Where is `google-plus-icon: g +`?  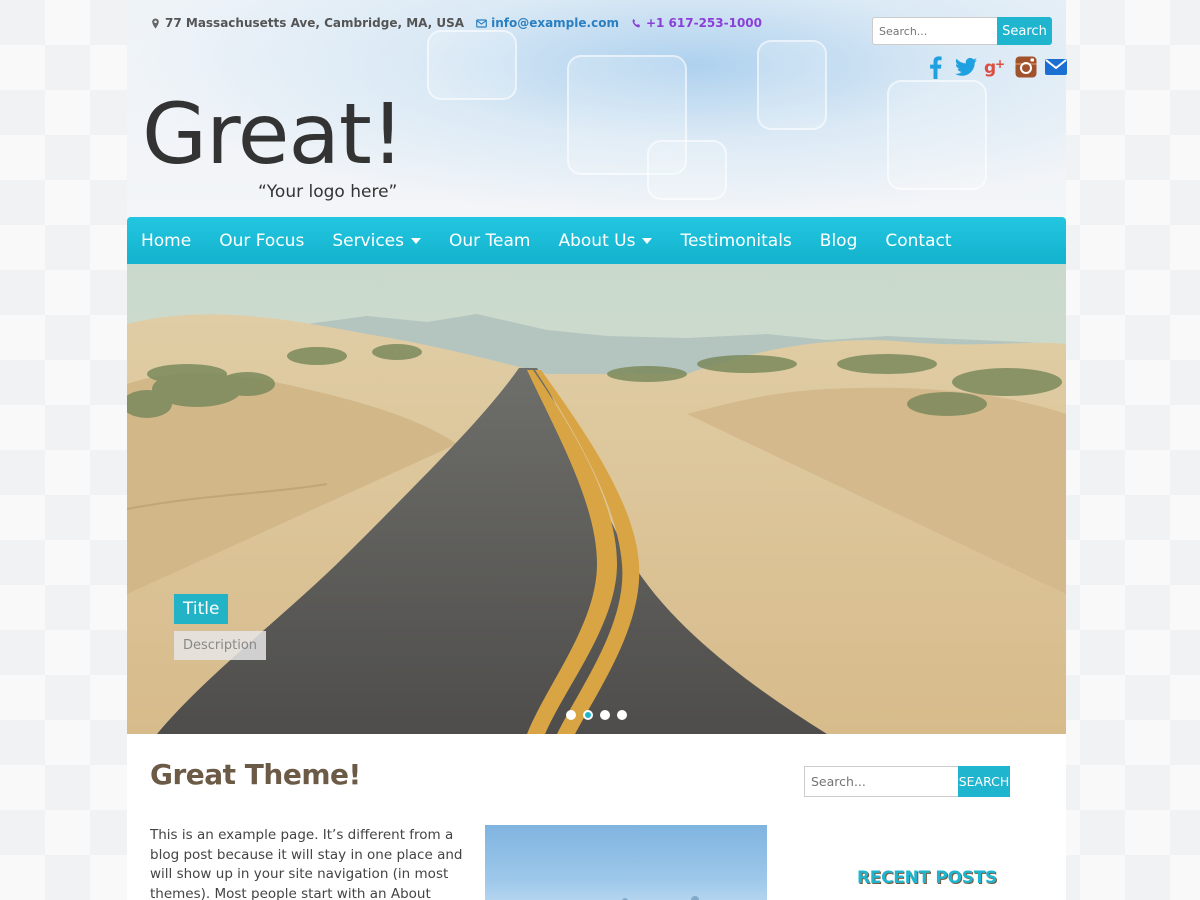
google-plus-icon: g + is located at coordinates (996, 67).